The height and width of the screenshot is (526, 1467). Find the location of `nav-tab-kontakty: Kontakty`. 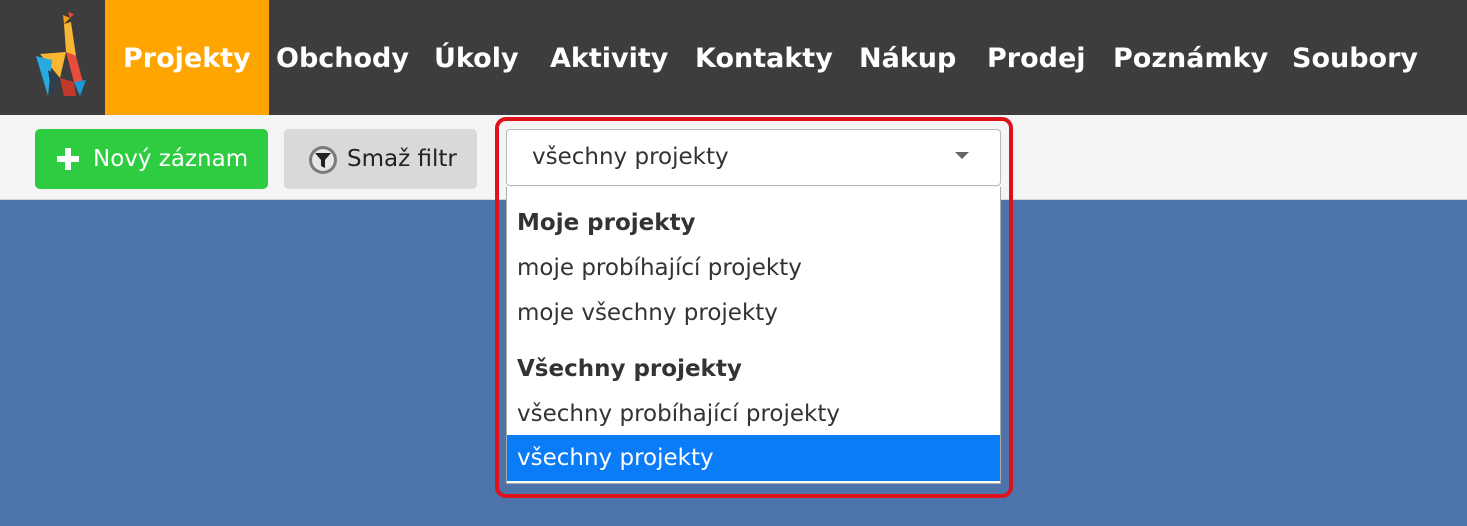

nav-tab-kontakty: Kontakty is located at coordinates (764, 57).